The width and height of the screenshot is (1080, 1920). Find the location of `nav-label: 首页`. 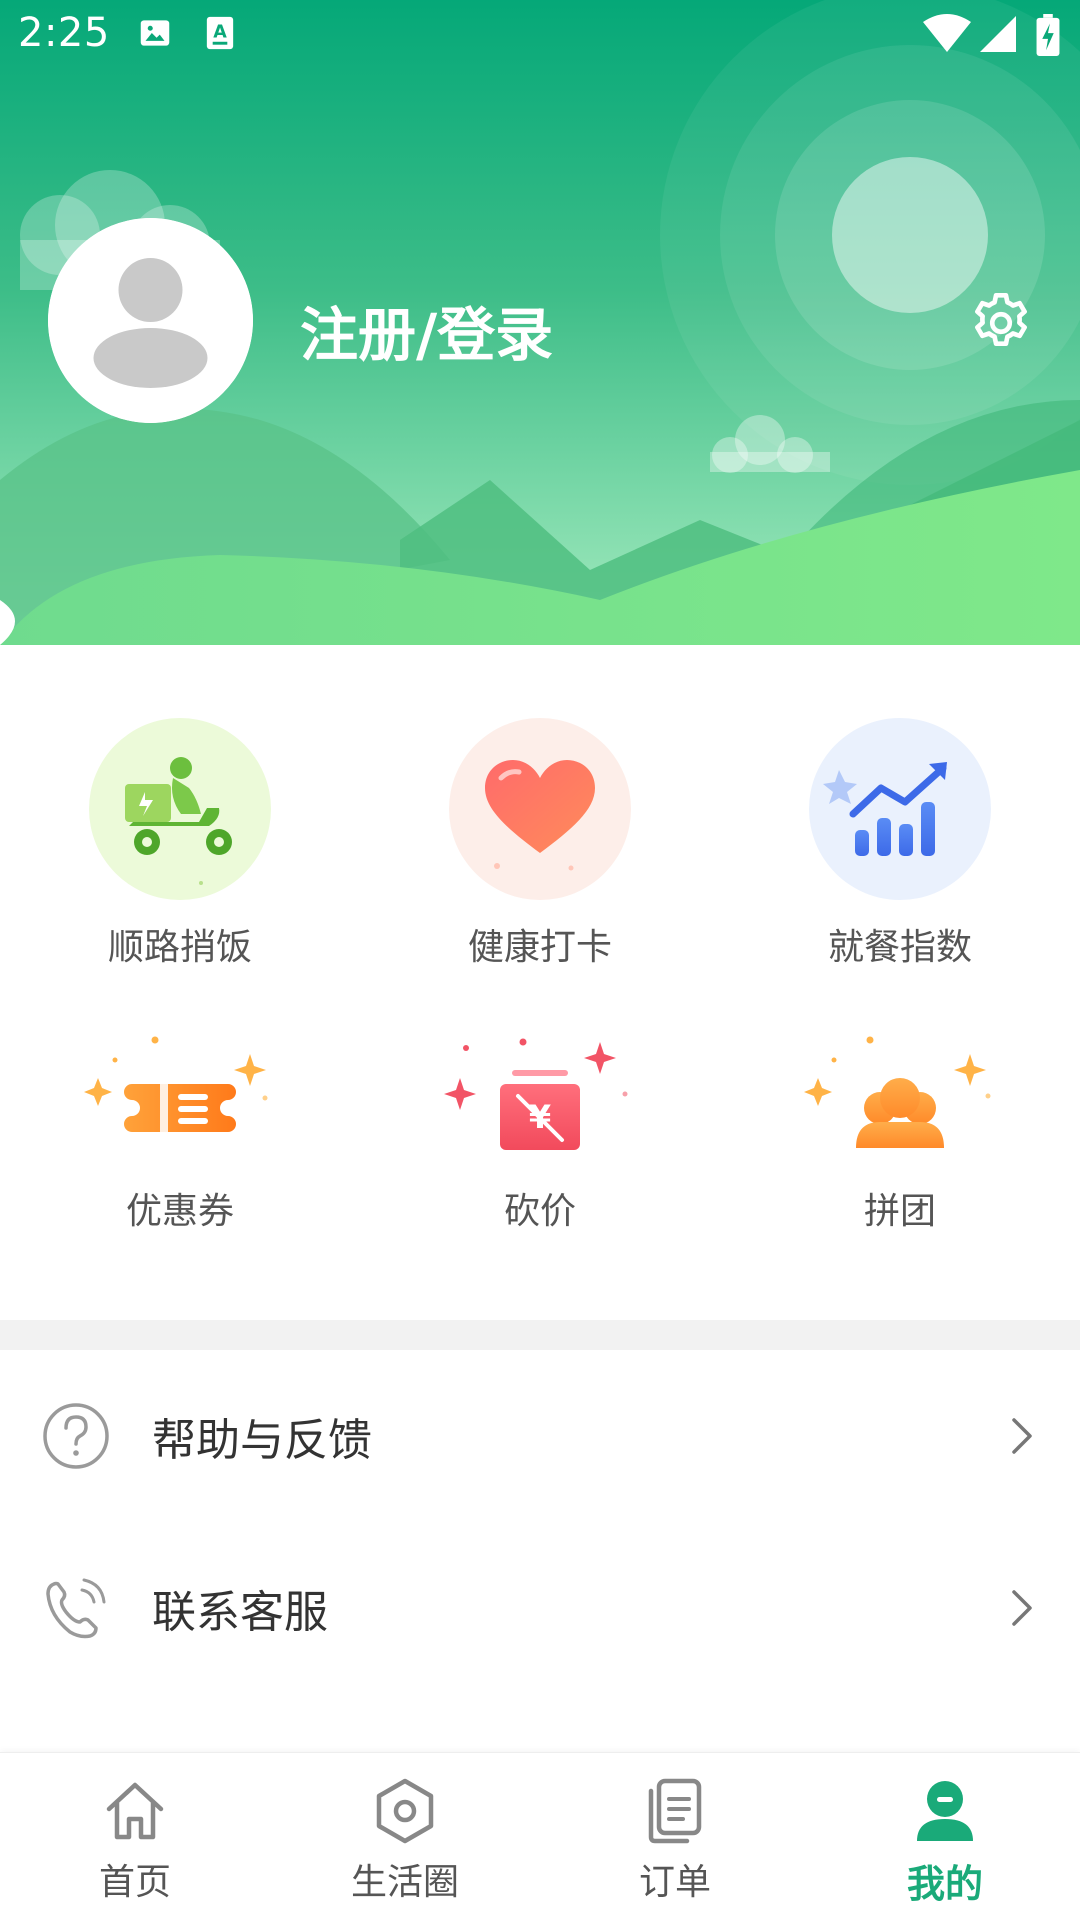

nav-label: 首页 is located at coordinates (134, 1882).